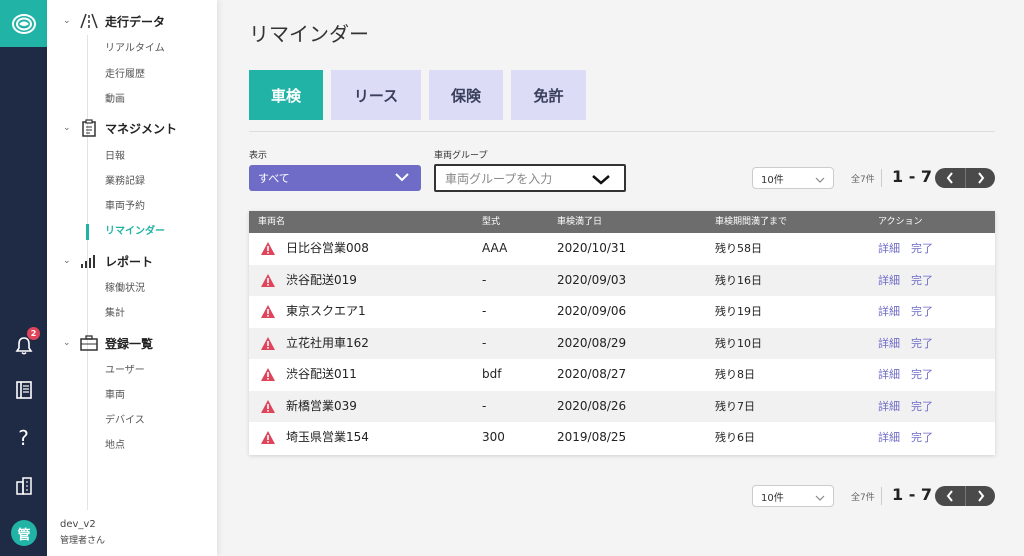 The height and width of the screenshot is (556, 1024). Describe the element at coordinates (461, 156) in the screenshot. I see `group-filter-label: 車両グループ` at that location.